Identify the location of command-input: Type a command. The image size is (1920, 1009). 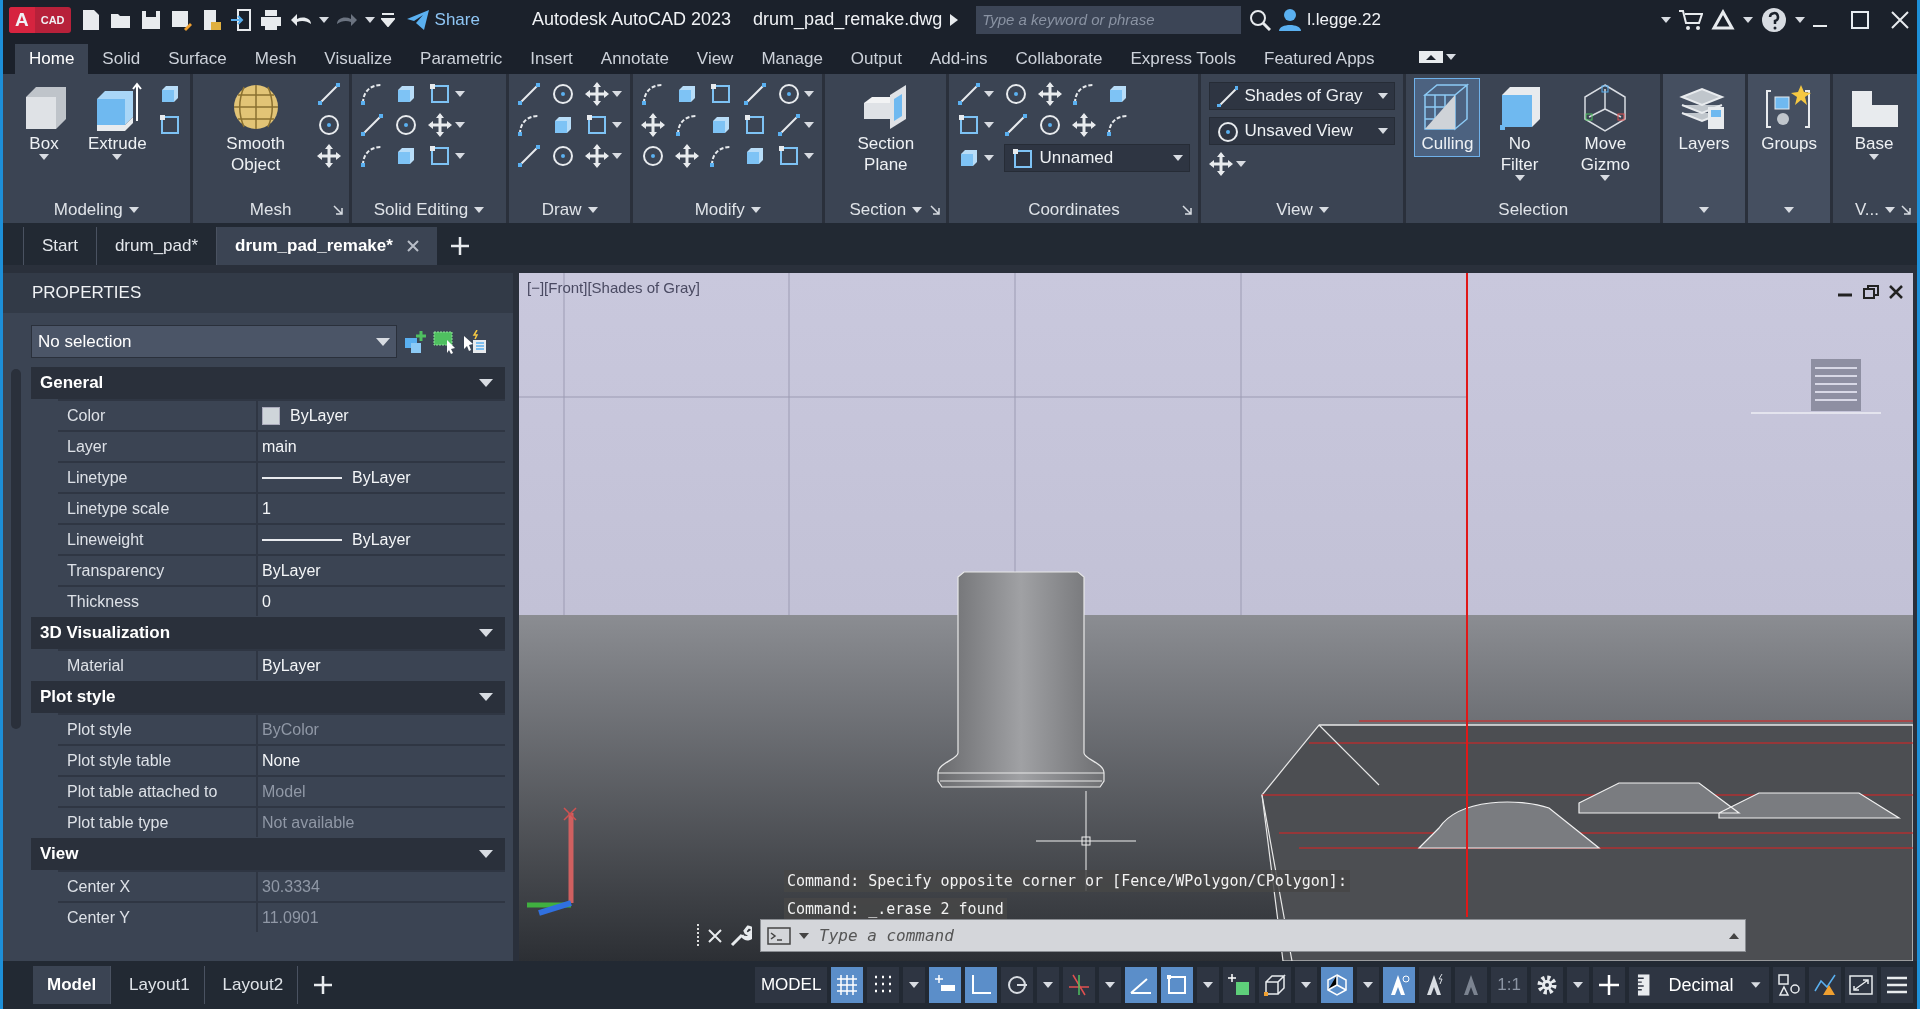
(1269, 936).